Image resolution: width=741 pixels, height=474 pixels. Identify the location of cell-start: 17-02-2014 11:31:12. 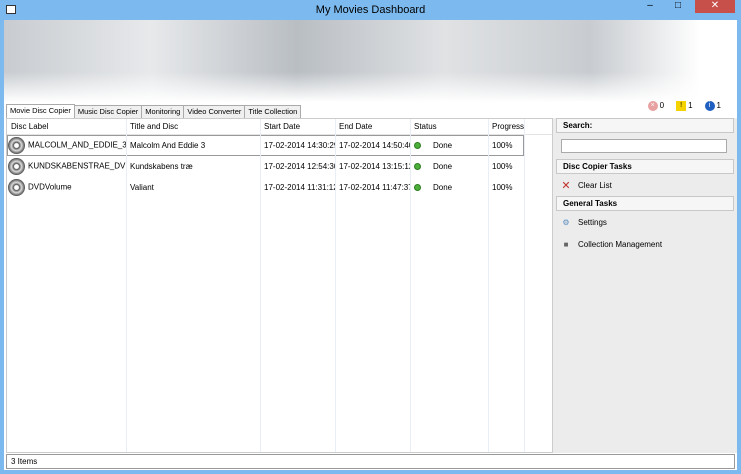
(299, 187).